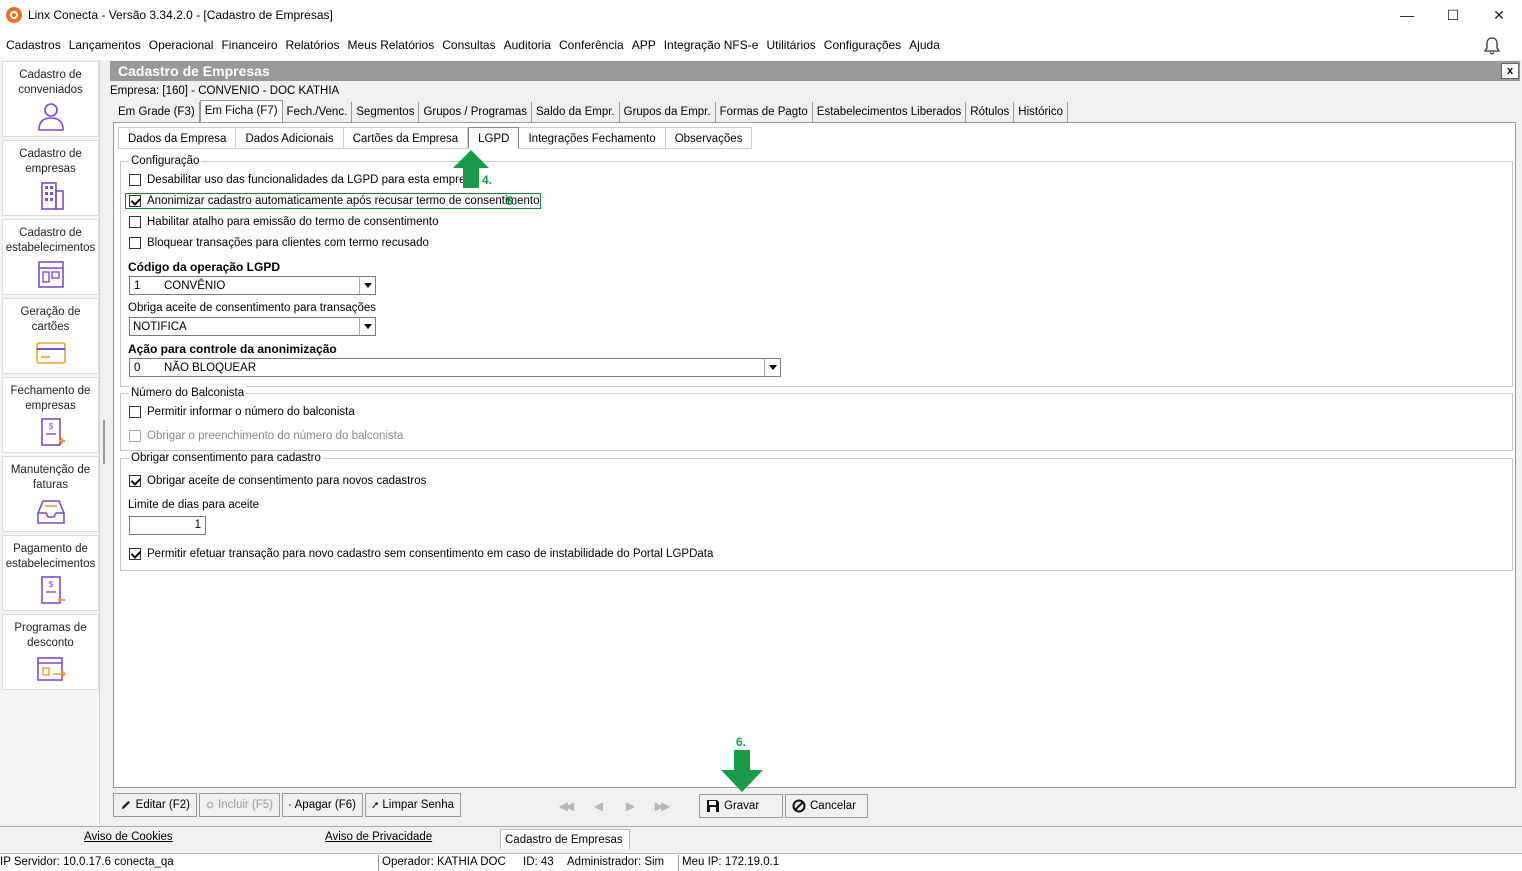 Image resolution: width=1522 pixels, height=871 pixels. Describe the element at coordinates (598, 806) in the screenshot. I see `prev-record-icon: ◀` at that location.